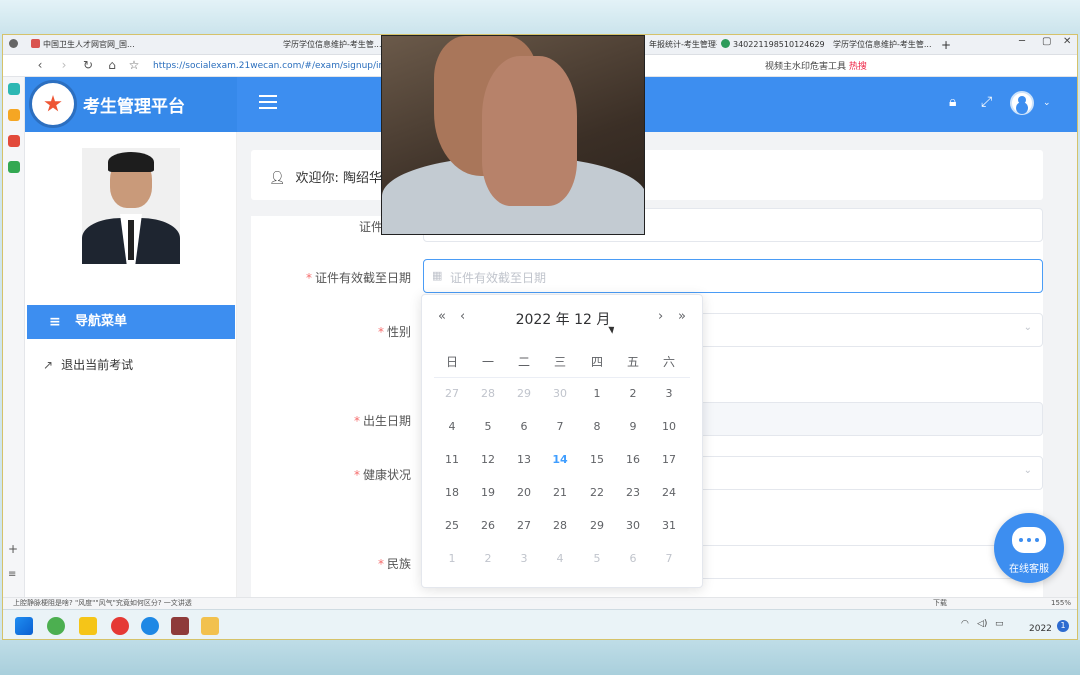  Describe the element at coordinates (16, 45) in the screenshot. I see `profile-avatar-icon` at that location.